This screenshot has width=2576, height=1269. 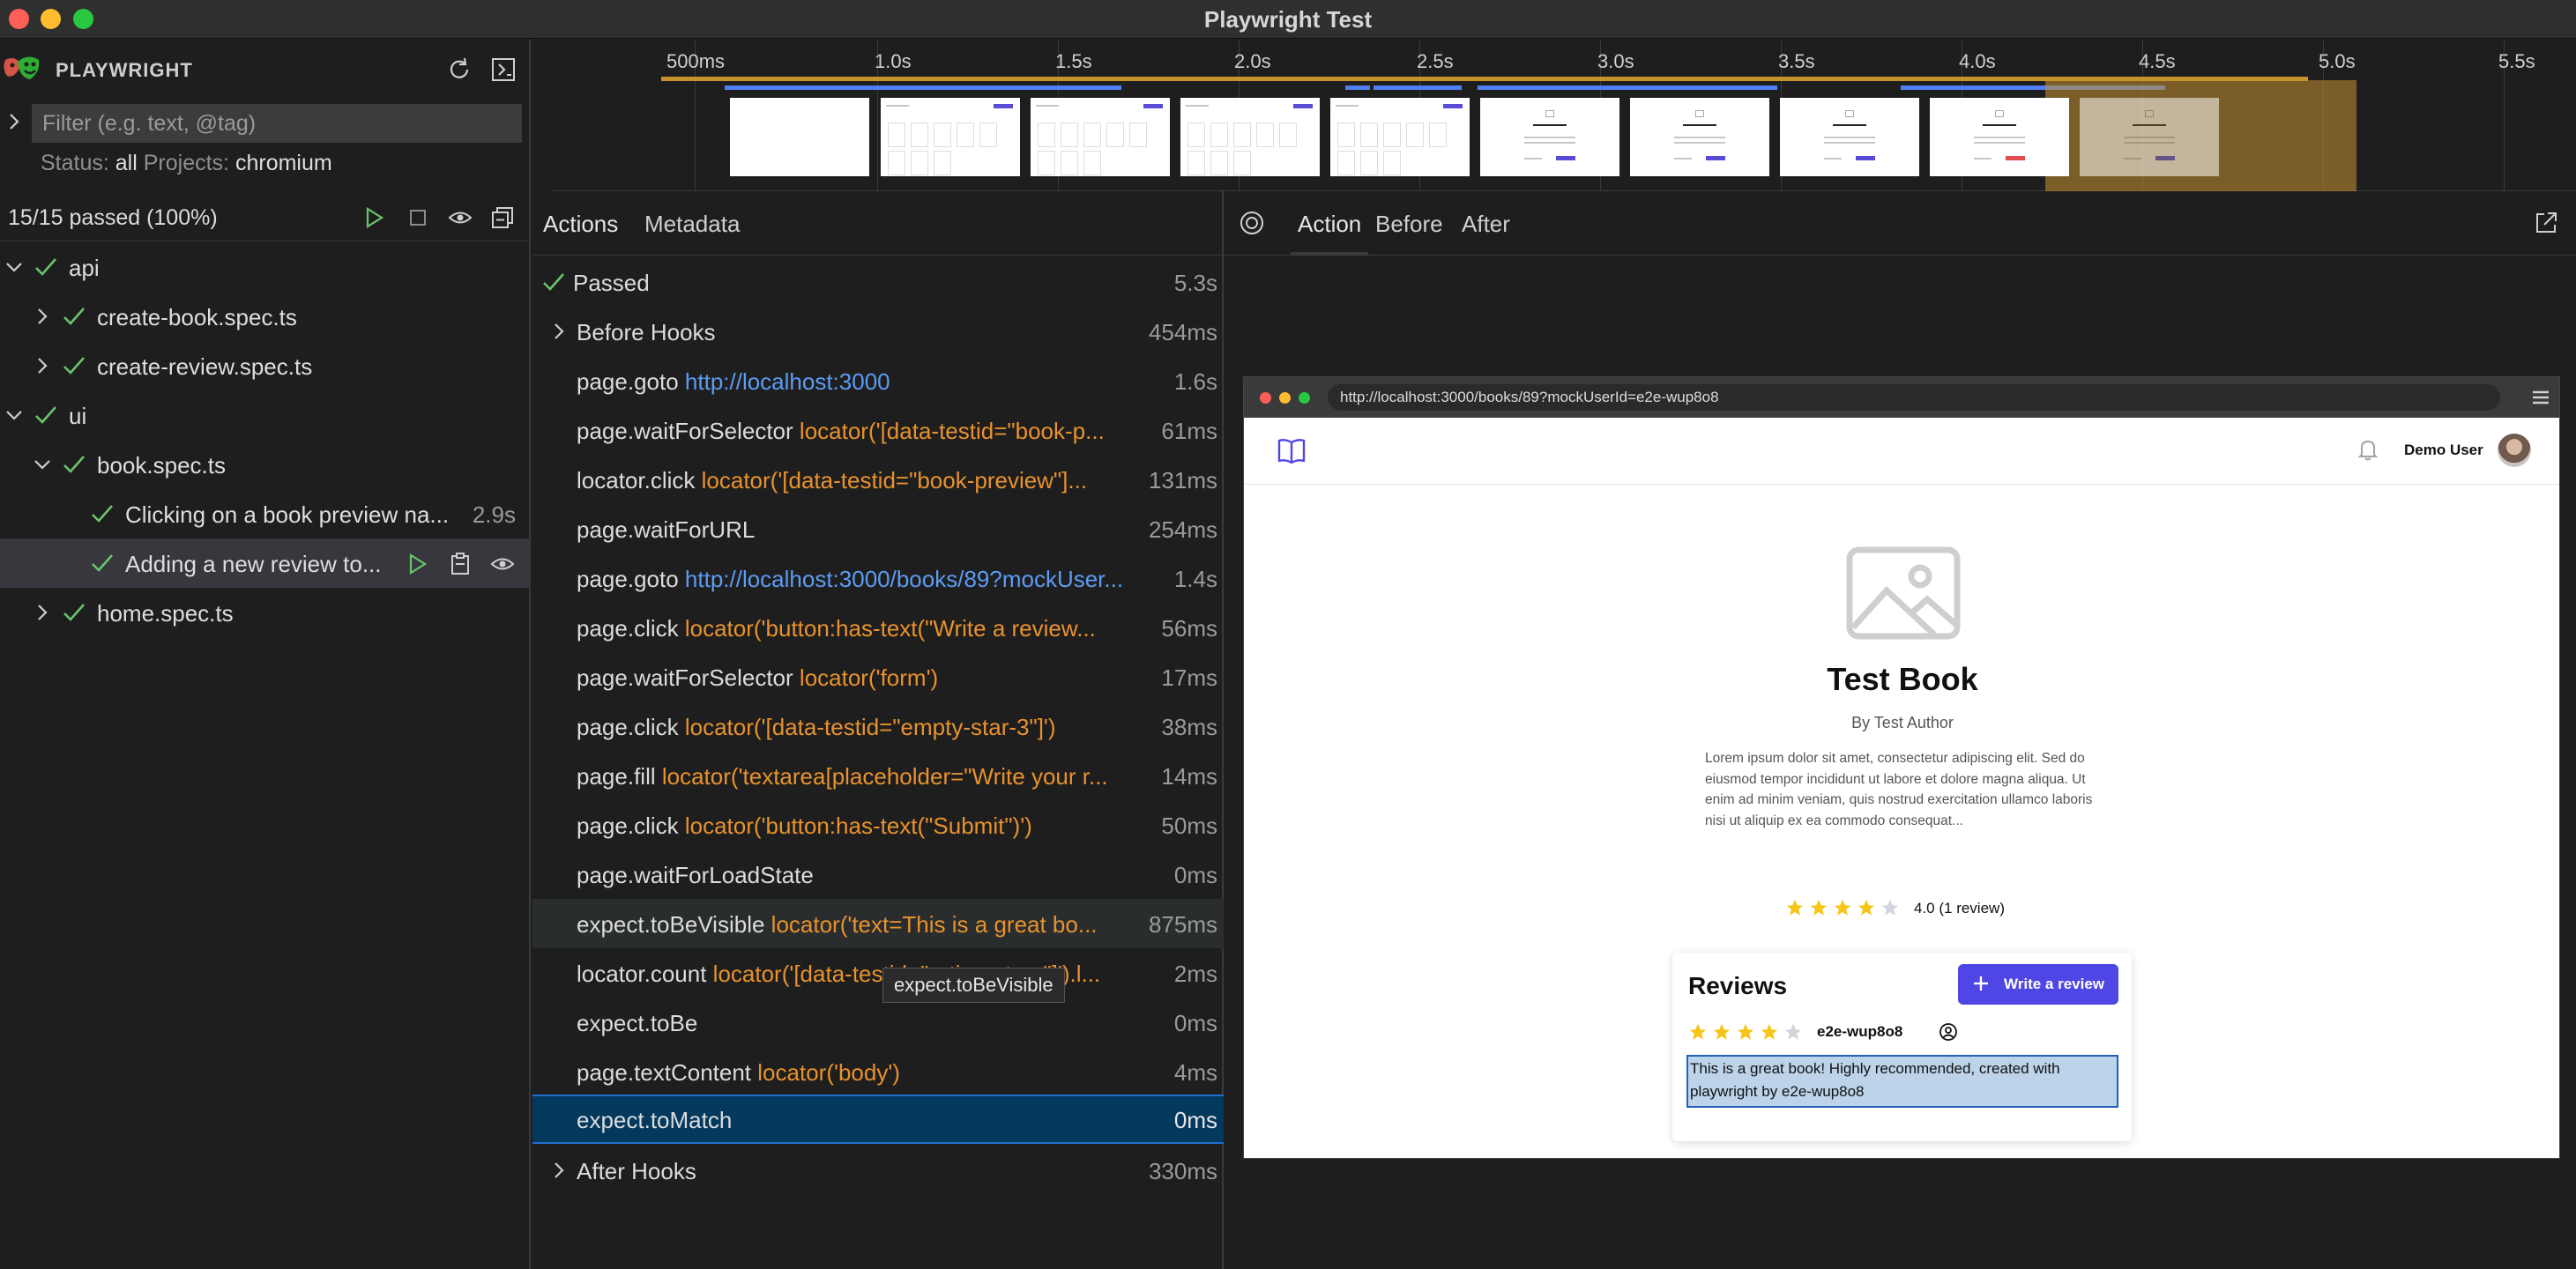 What do you see at coordinates (1486, 233) in the screenshot?
I see `tab-after: After` at bounding box center [1486, 233].